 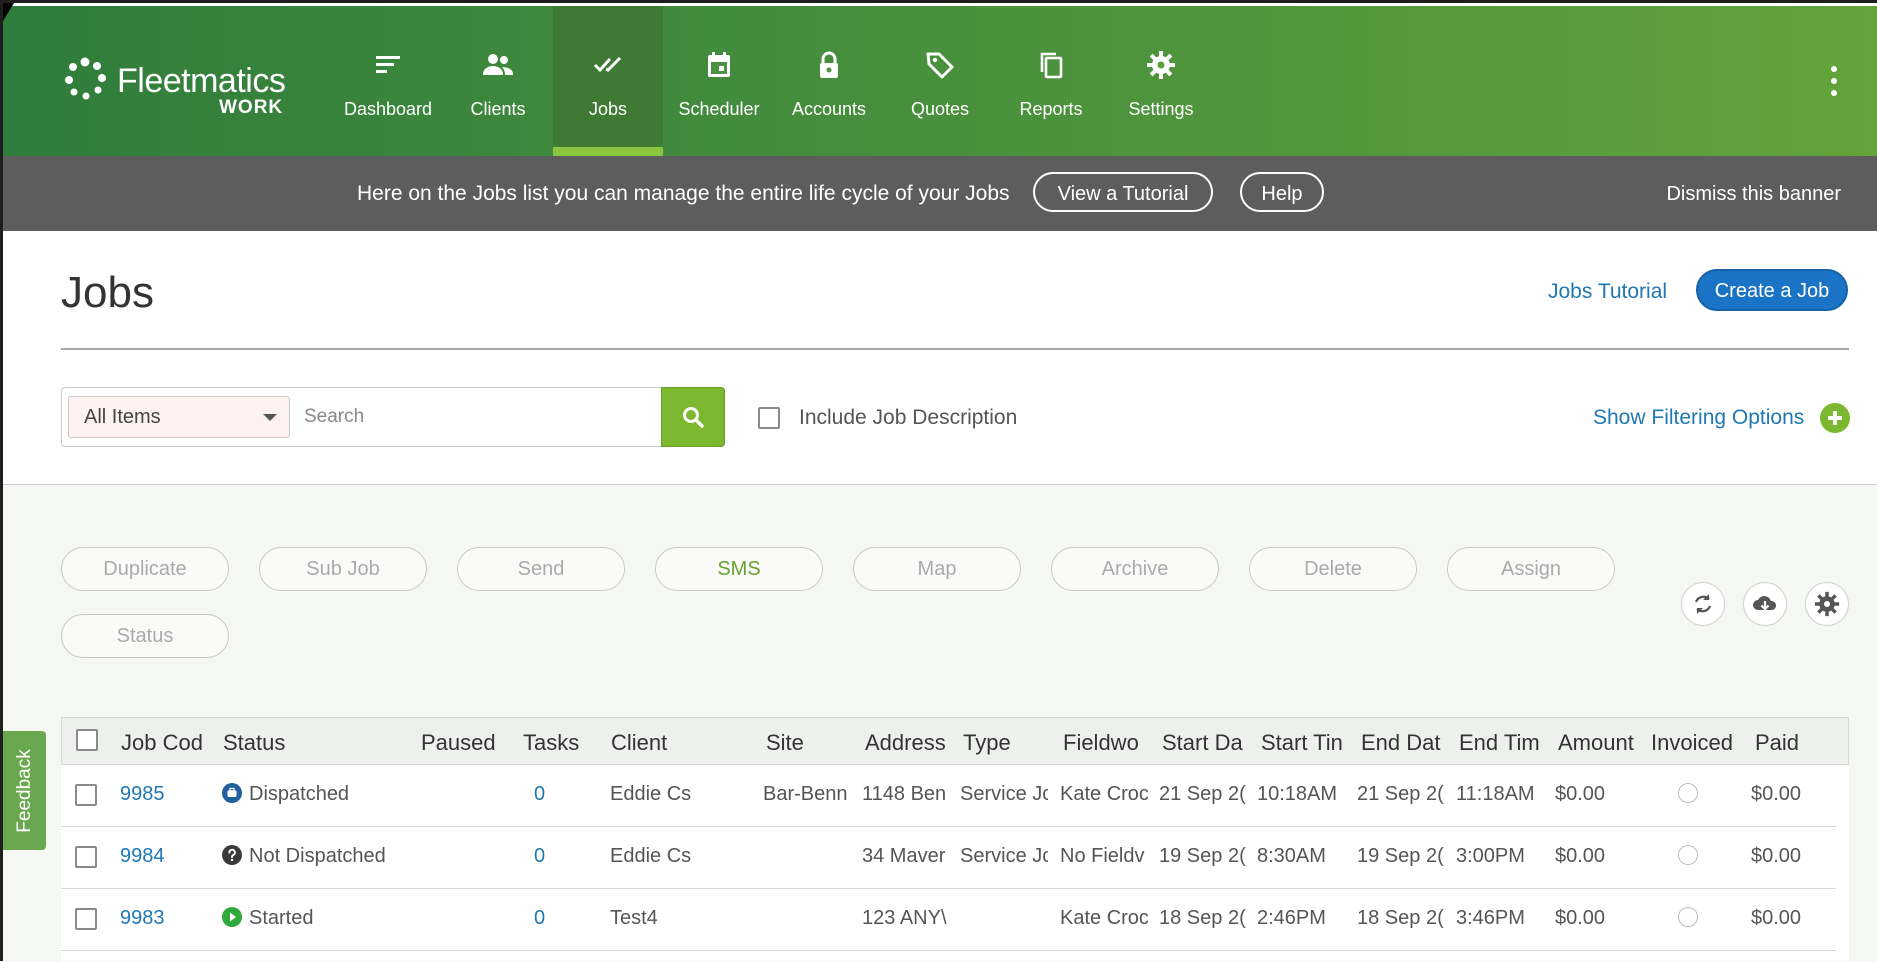 I want to click on refresh-icon, so click(x=1703, y=604).